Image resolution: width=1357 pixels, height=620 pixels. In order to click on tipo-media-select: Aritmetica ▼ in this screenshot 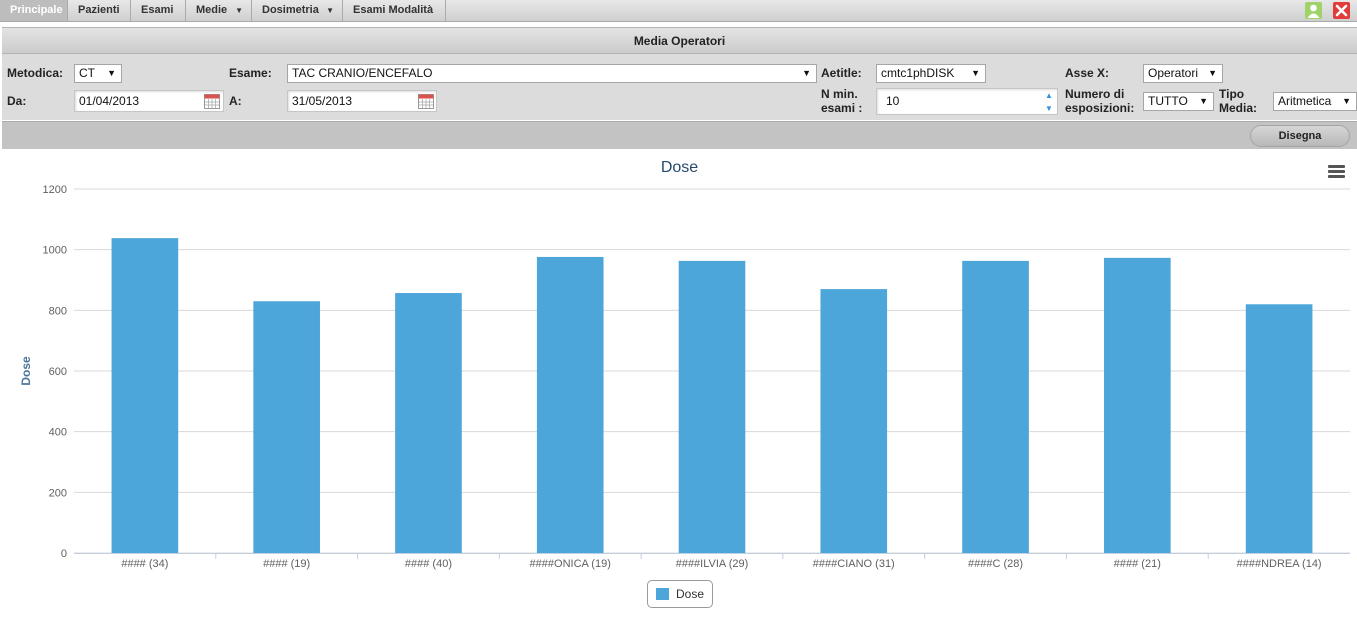, I will do `click(1315, 101)`.